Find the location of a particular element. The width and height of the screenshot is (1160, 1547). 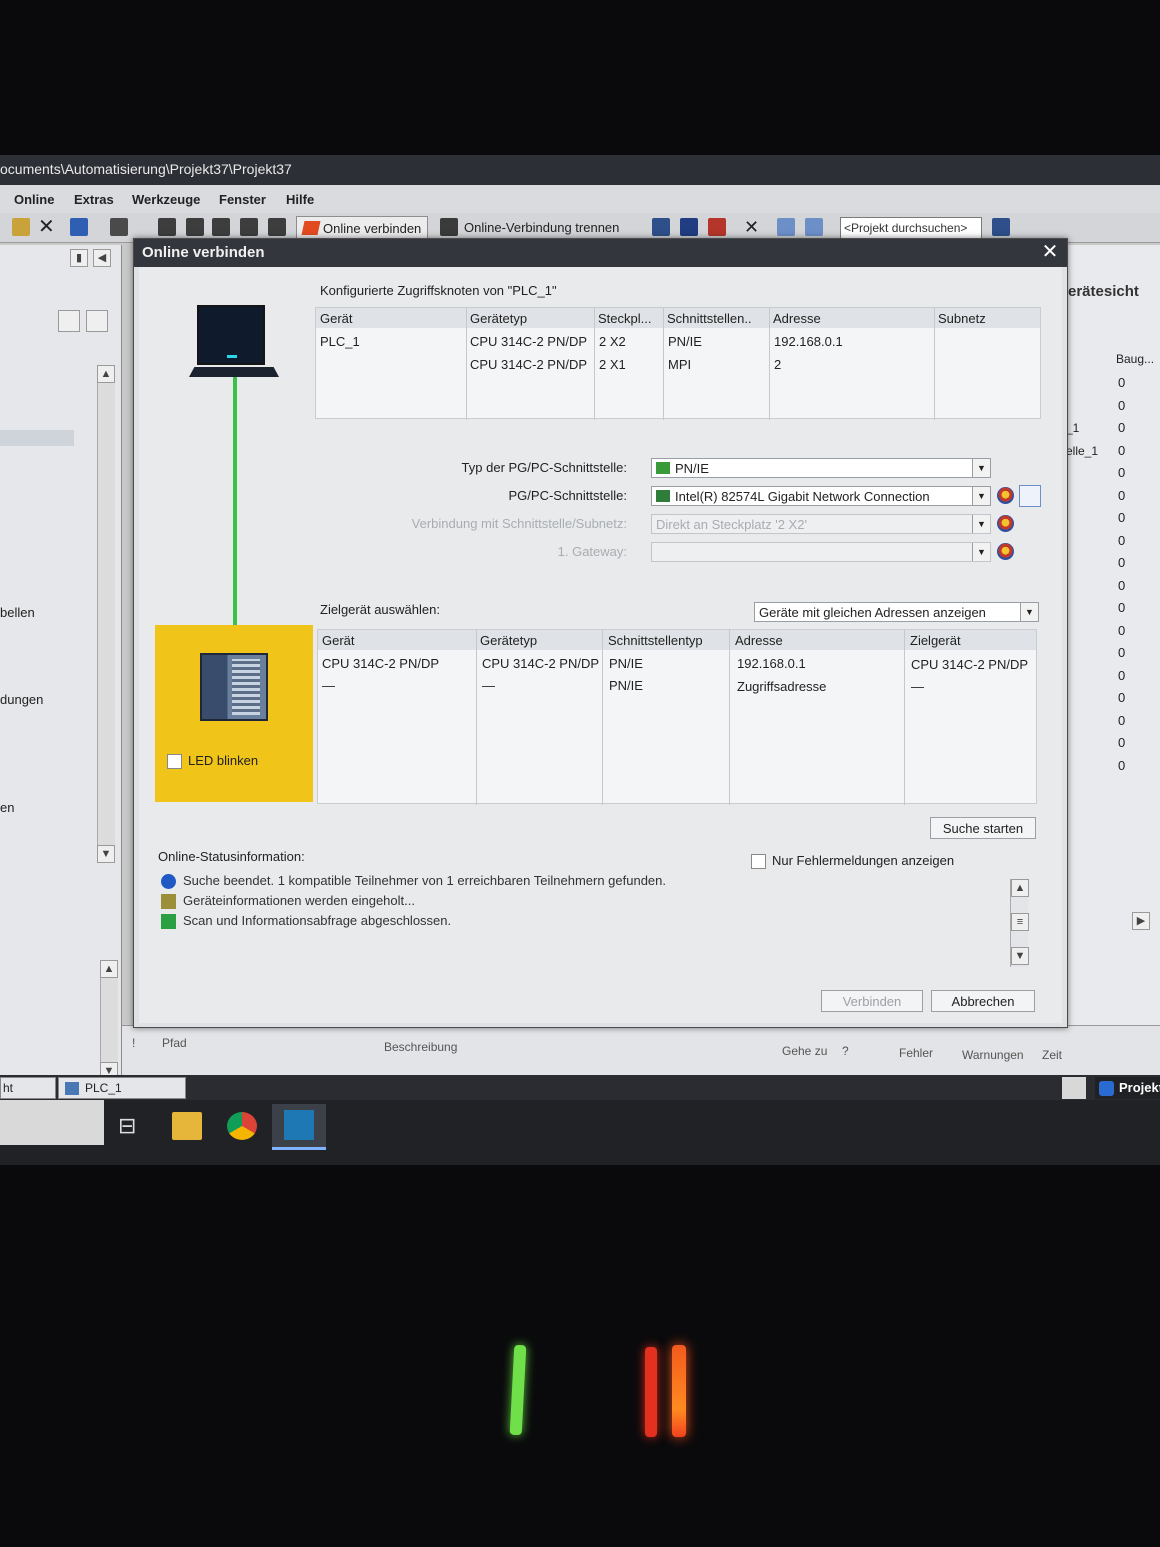

gateway-properties-icon is located at coordinates (1005, 551).